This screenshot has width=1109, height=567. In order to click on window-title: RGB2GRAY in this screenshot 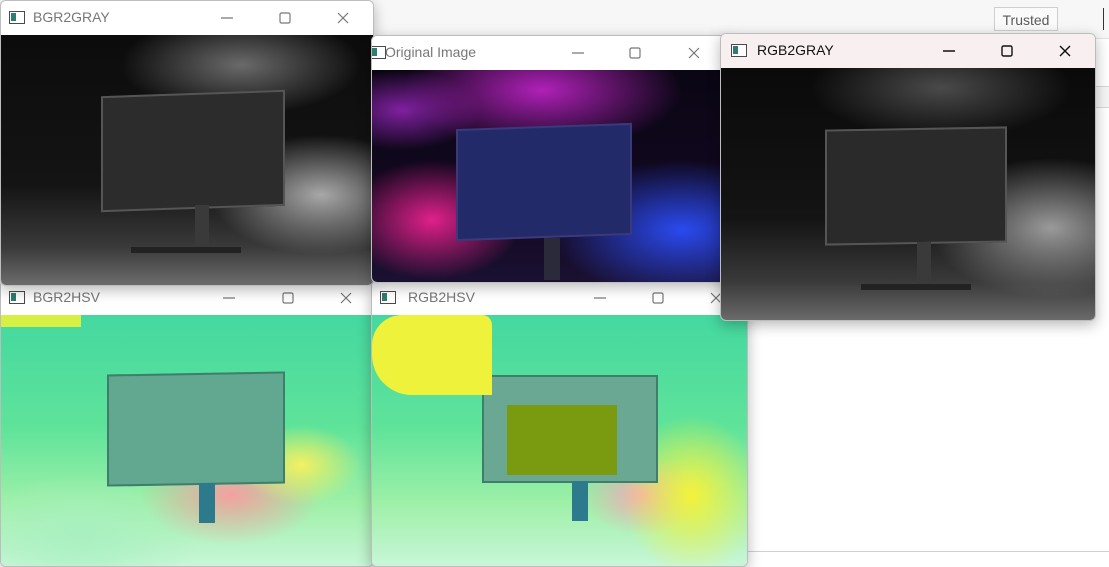, I will do `click(795, 50)`.